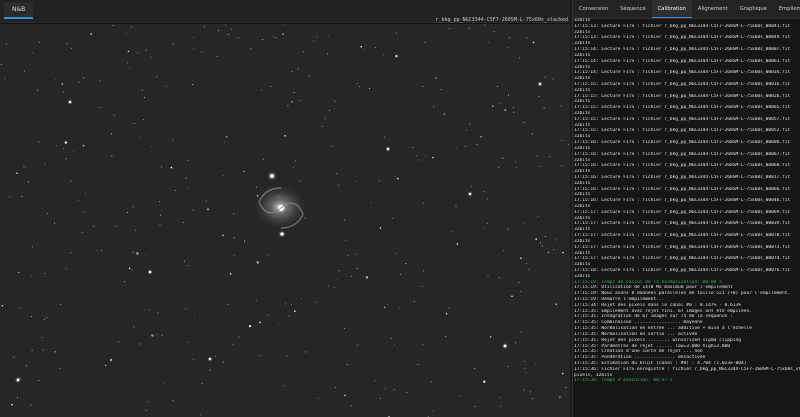 Image resolution: width=800 pixels, height=417 pixels. What do you see at coordinates (786, 9) in the screenshot?
I see `tab-empilement: Empilement` at bounding box center [786, 9].